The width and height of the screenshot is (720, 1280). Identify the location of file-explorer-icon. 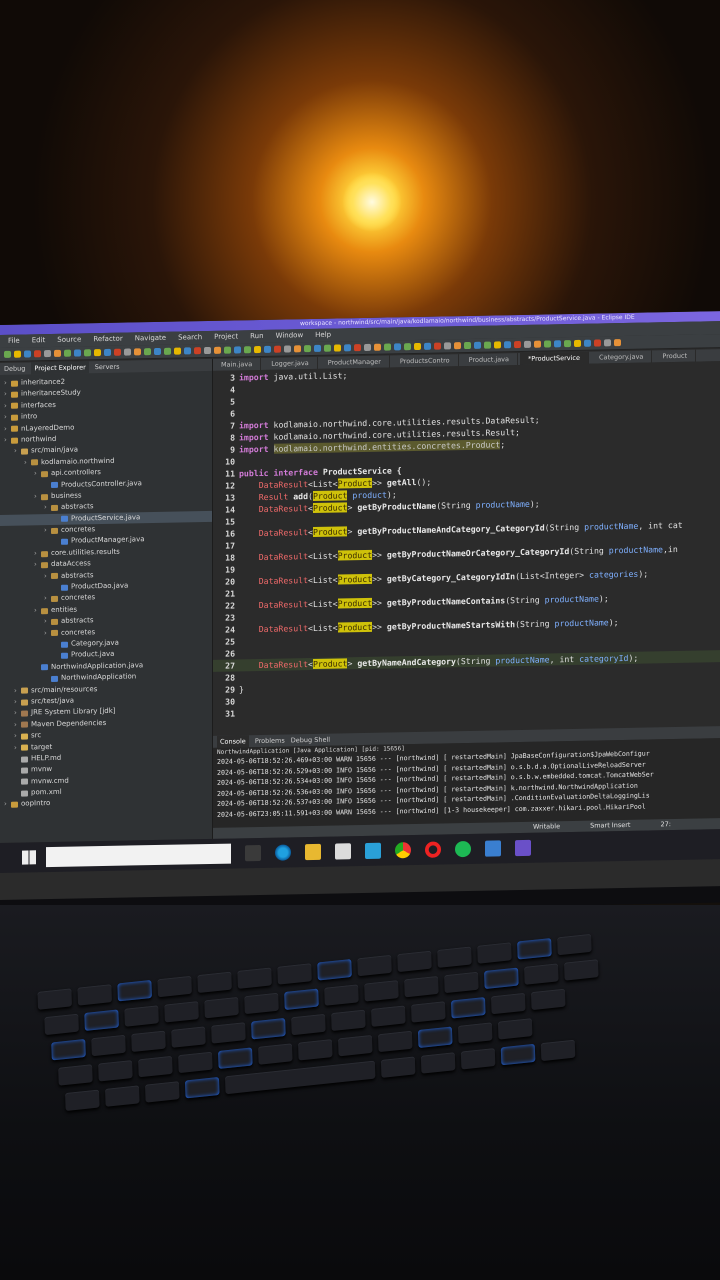
(313, 852).